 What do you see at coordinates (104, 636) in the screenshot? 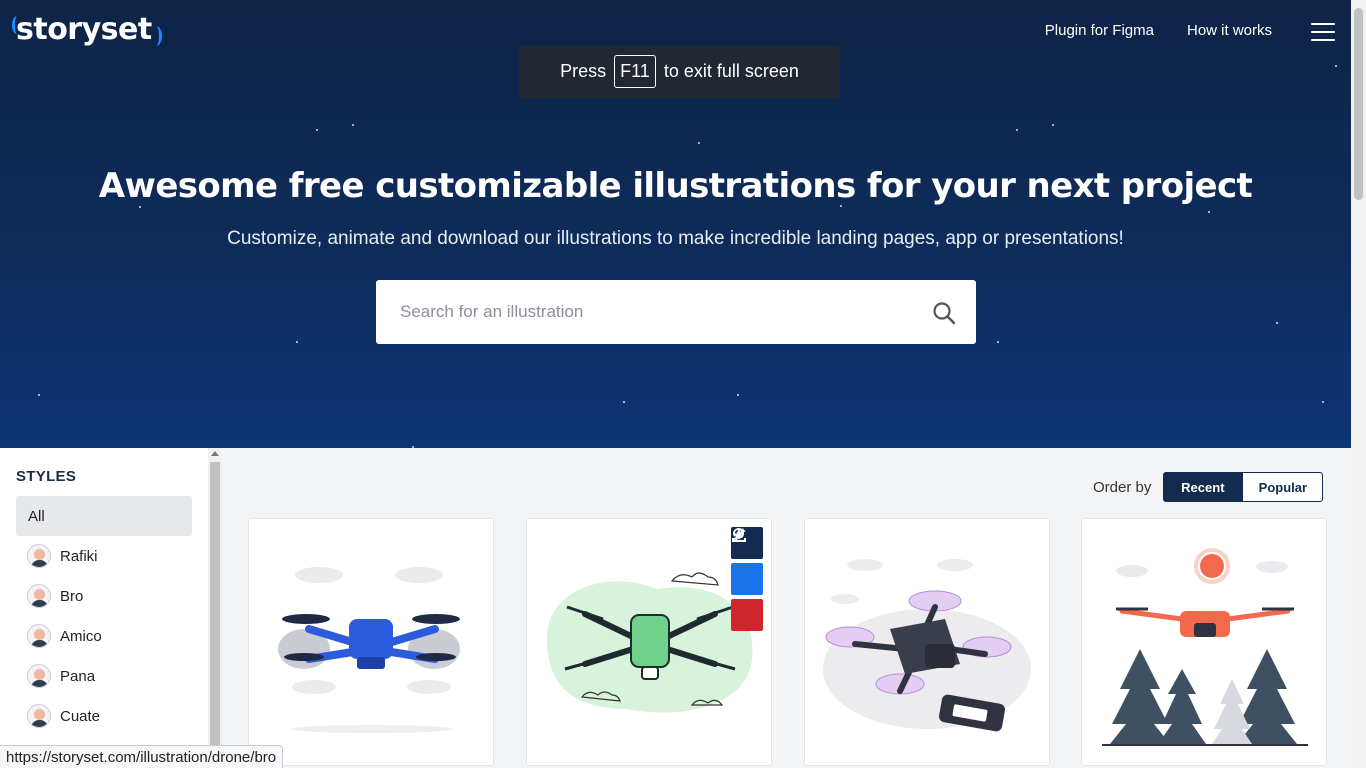
I see `style-filter-amico: Amico` at bounding box center [104, 636].